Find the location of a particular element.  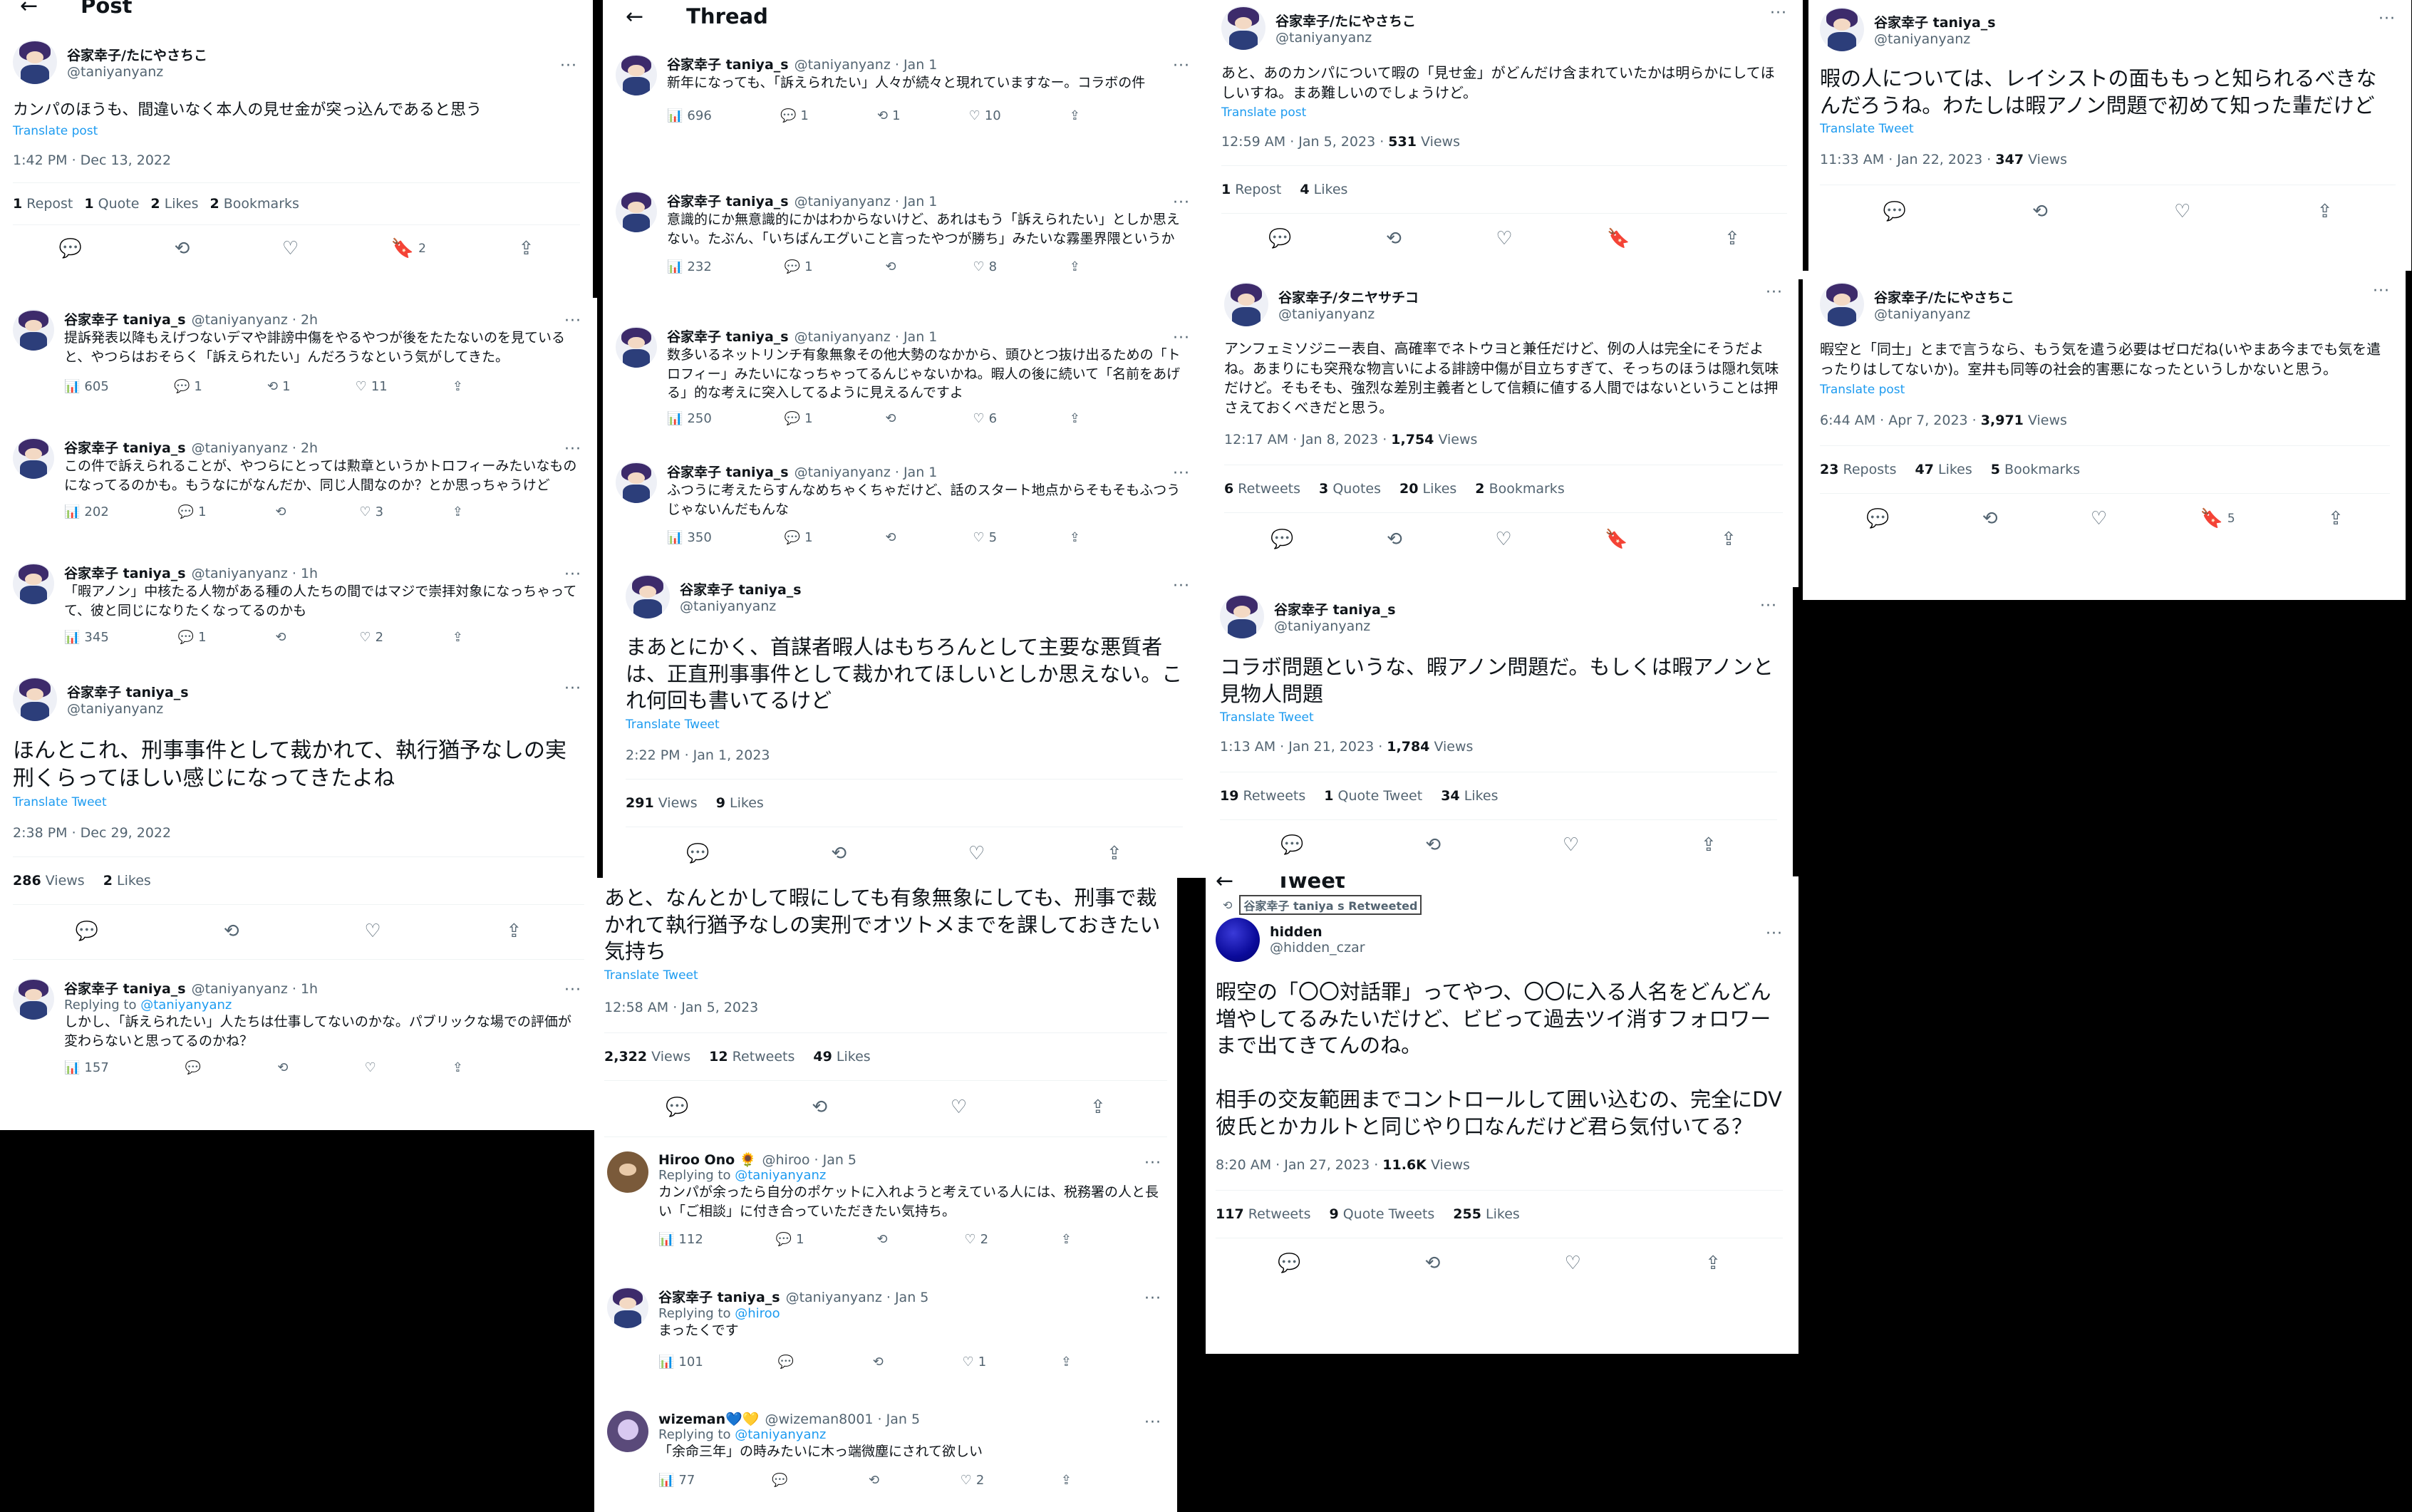

quote-count: 9 Quote Tweets is located at coordinates (1381, 1214).